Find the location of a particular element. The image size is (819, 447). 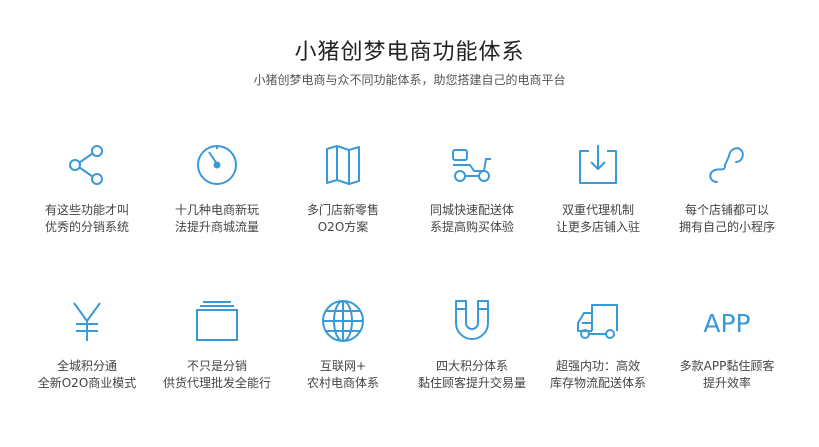

page-title: 小猪创梦电商功能体系 is located at coordinates (409, 52).